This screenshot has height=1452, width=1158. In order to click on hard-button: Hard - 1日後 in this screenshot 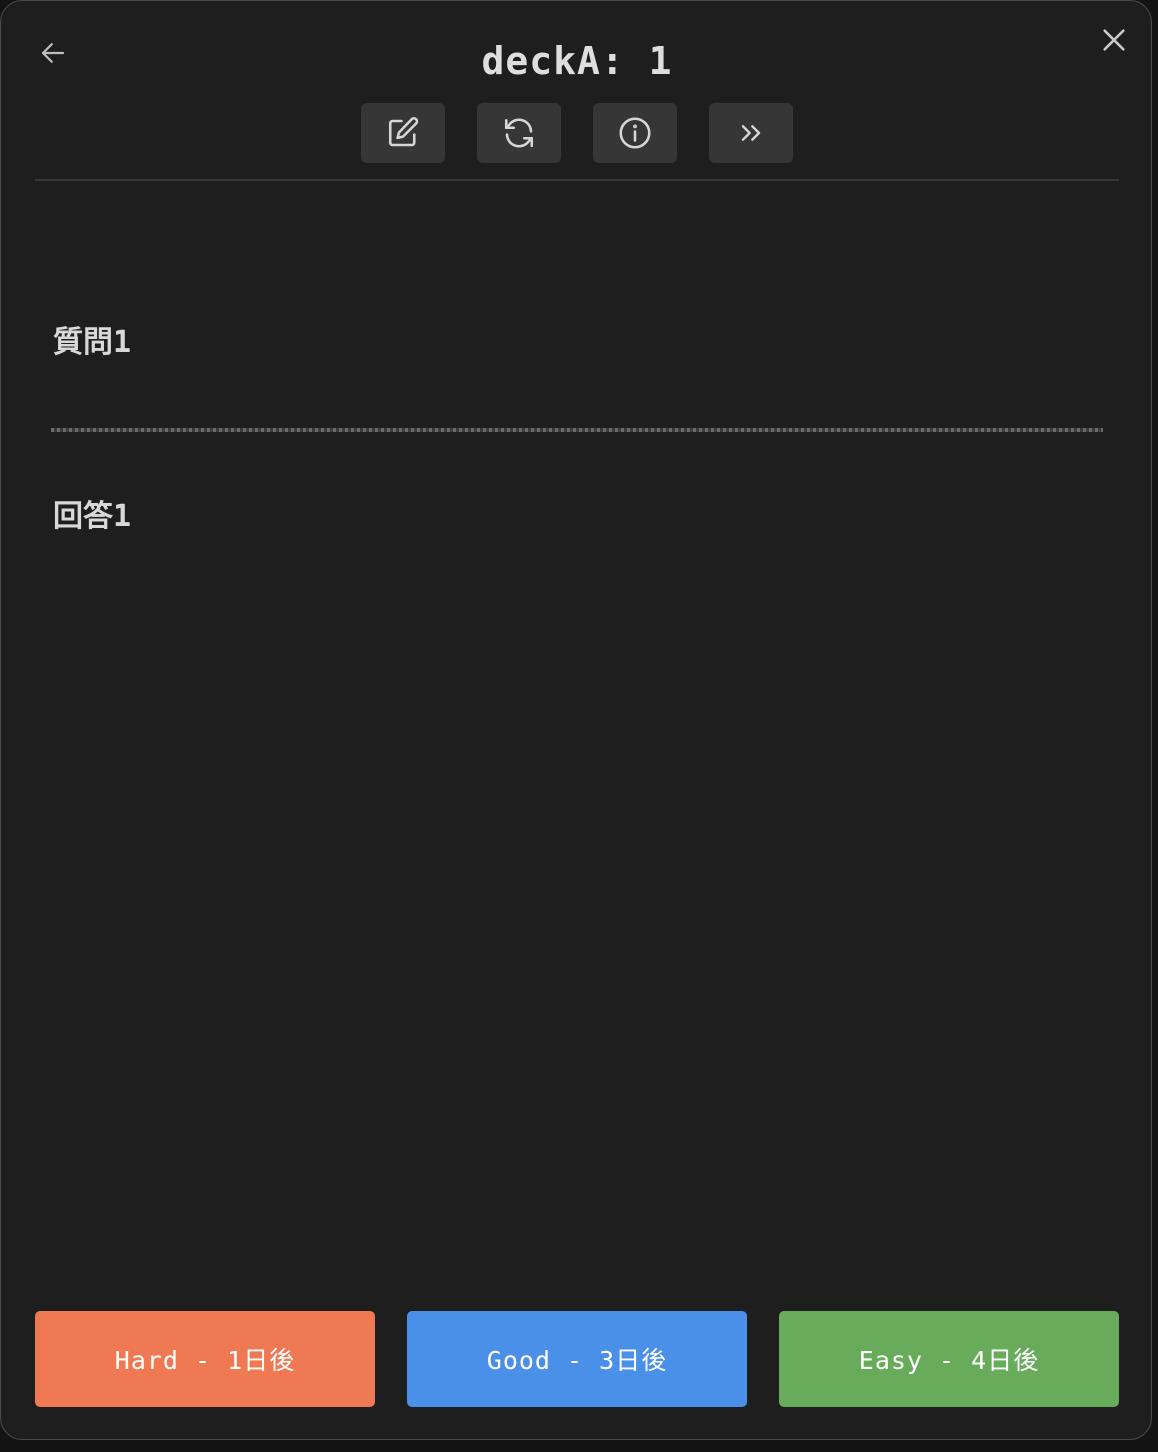, I will do `click(205, 1359)`.